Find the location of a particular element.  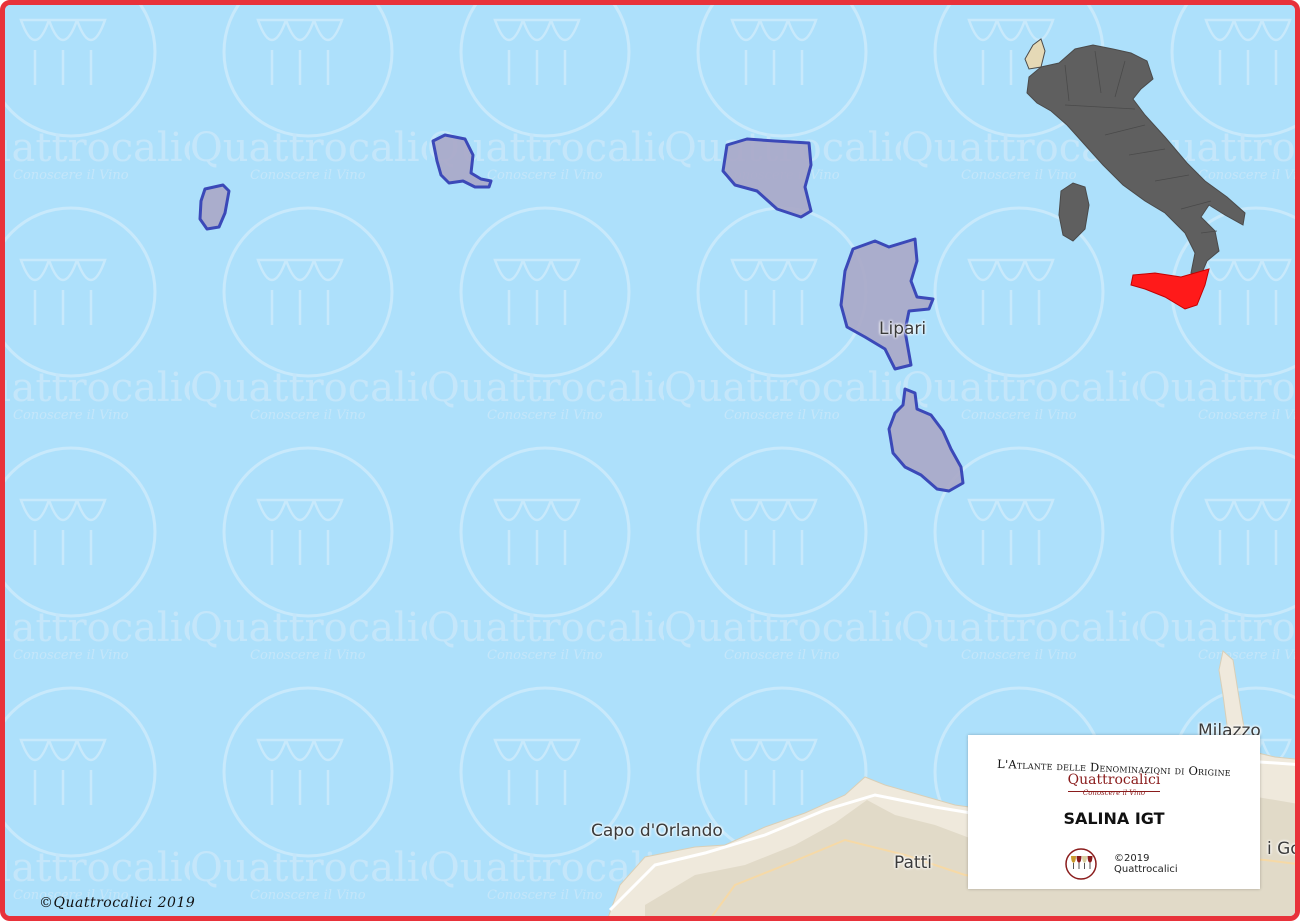

copyright-block: ©2019 Quattrocalici is located at coordinates (1146, 864).